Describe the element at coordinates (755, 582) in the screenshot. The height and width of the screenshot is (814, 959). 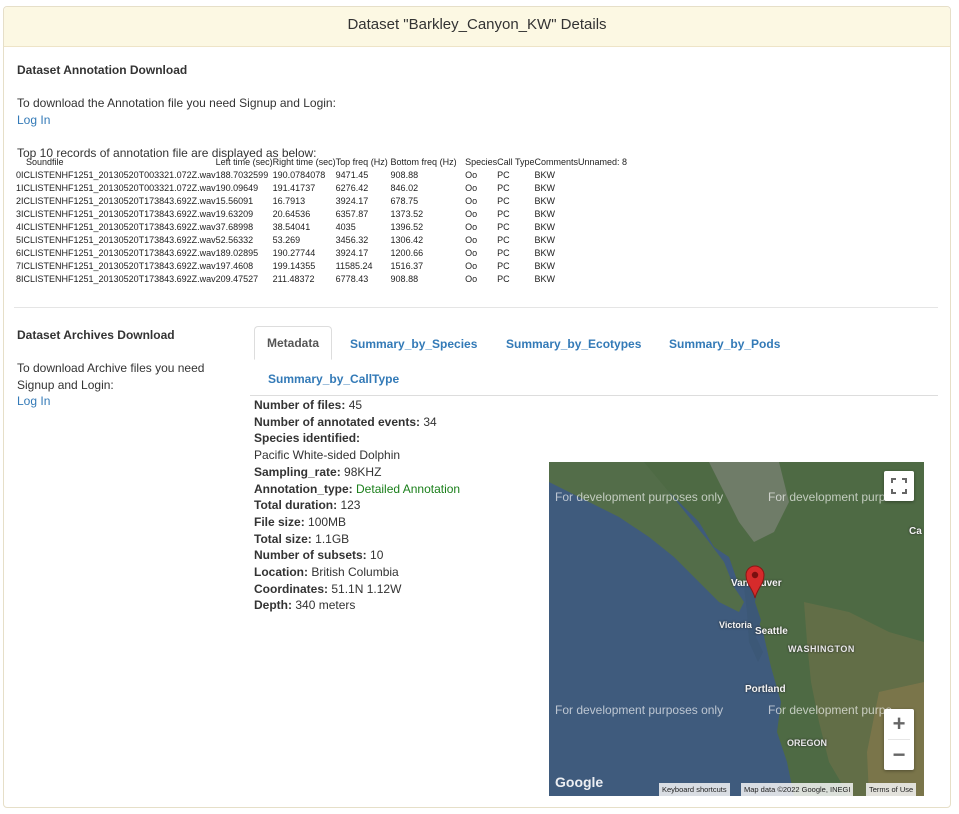
I see `map-marker-icon` at that location.